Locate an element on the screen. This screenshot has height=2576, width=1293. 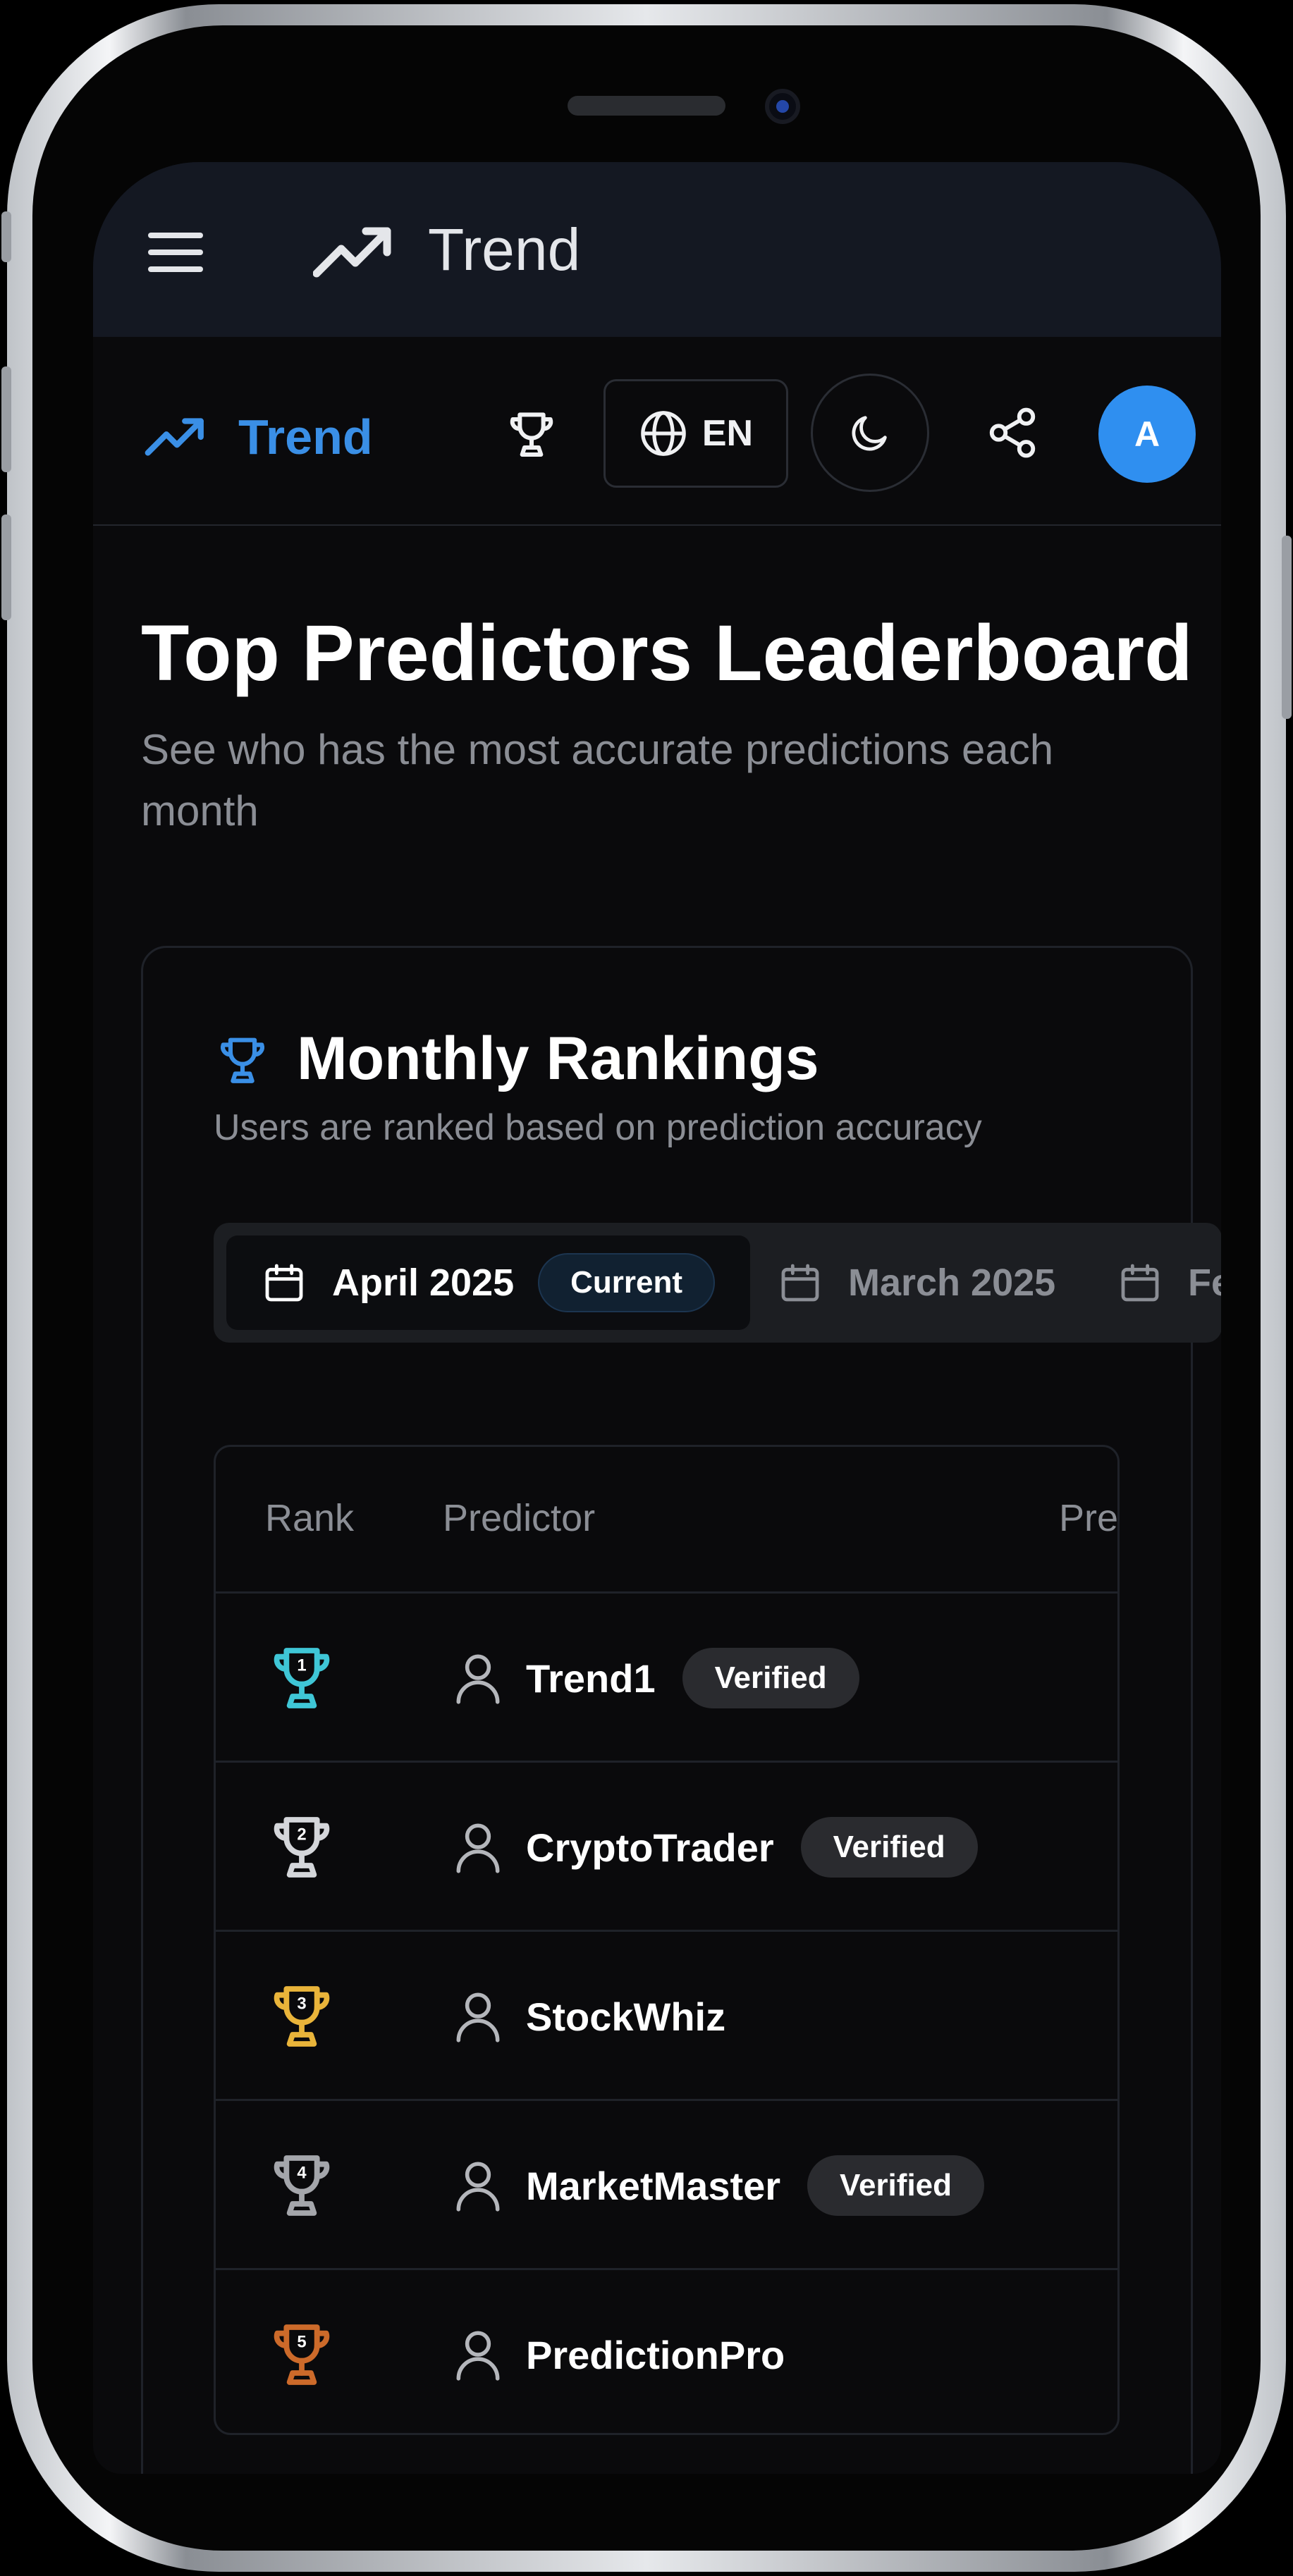
column-header-predictions: Pre is located at coordinates (1089, 1518).